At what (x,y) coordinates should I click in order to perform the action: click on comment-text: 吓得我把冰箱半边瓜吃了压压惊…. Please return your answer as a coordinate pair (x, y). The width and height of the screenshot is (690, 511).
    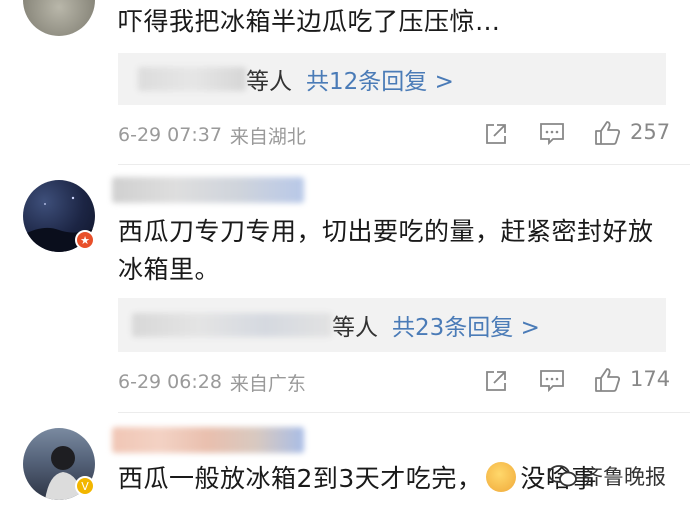
    Looking at the image, I should click on (309, 21).